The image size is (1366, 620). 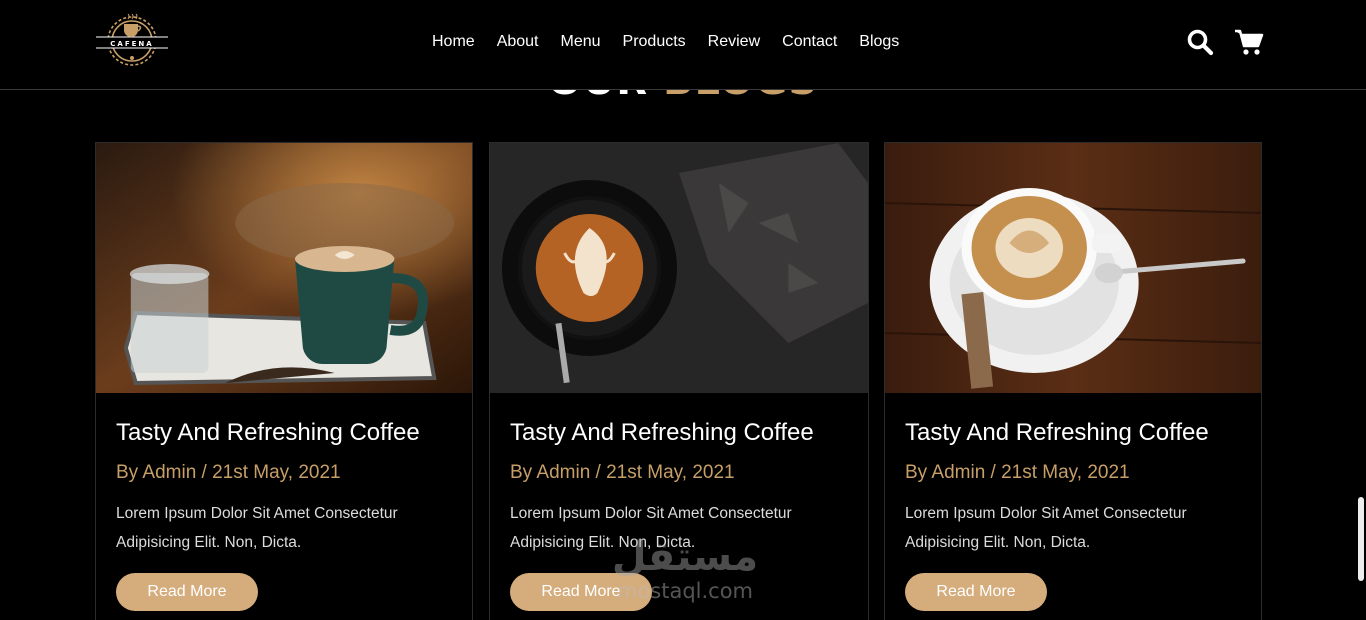 I want to click on watermark-arabic: مستقل, so click(x=685, y=557).